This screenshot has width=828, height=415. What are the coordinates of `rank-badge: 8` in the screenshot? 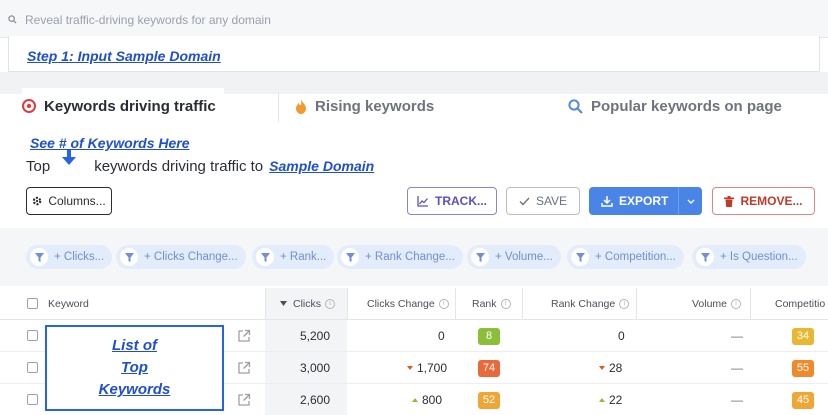 It's located at (489, 336).